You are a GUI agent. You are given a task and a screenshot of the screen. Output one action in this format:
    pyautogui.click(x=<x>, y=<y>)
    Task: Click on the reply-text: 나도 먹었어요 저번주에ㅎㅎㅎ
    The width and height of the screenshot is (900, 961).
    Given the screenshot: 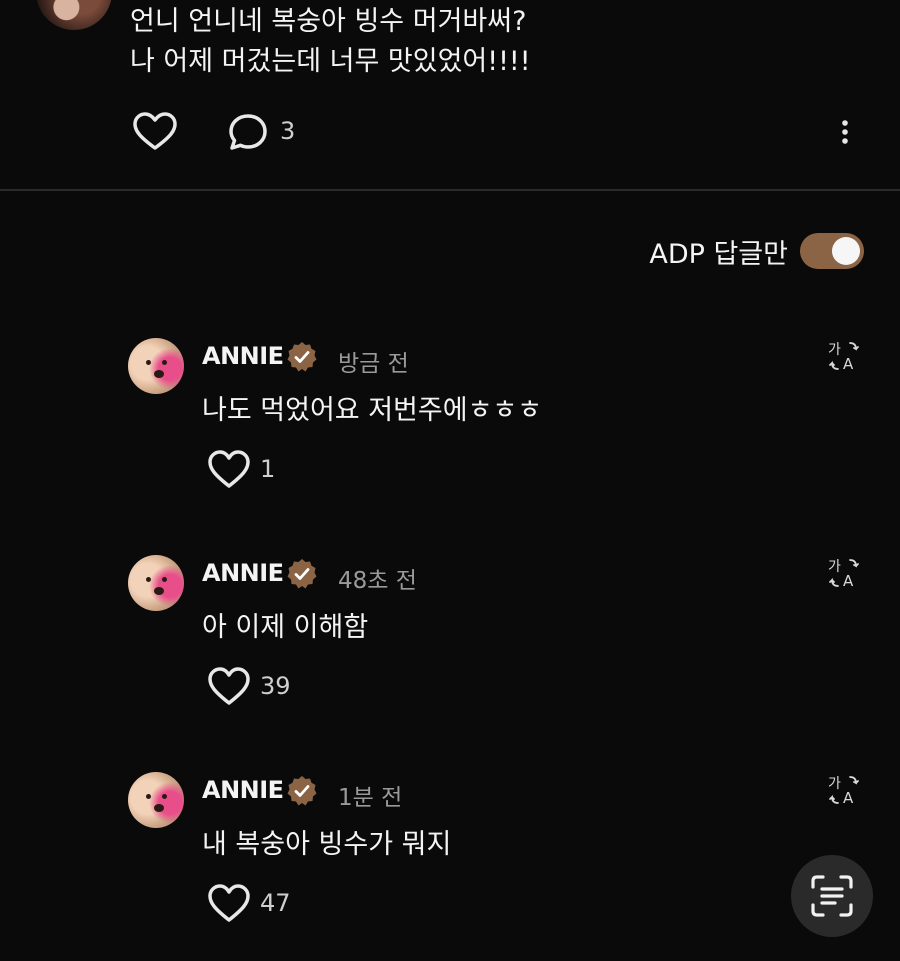 What is the action you would take?
    pyautogui.click(x=372, y=410)
    